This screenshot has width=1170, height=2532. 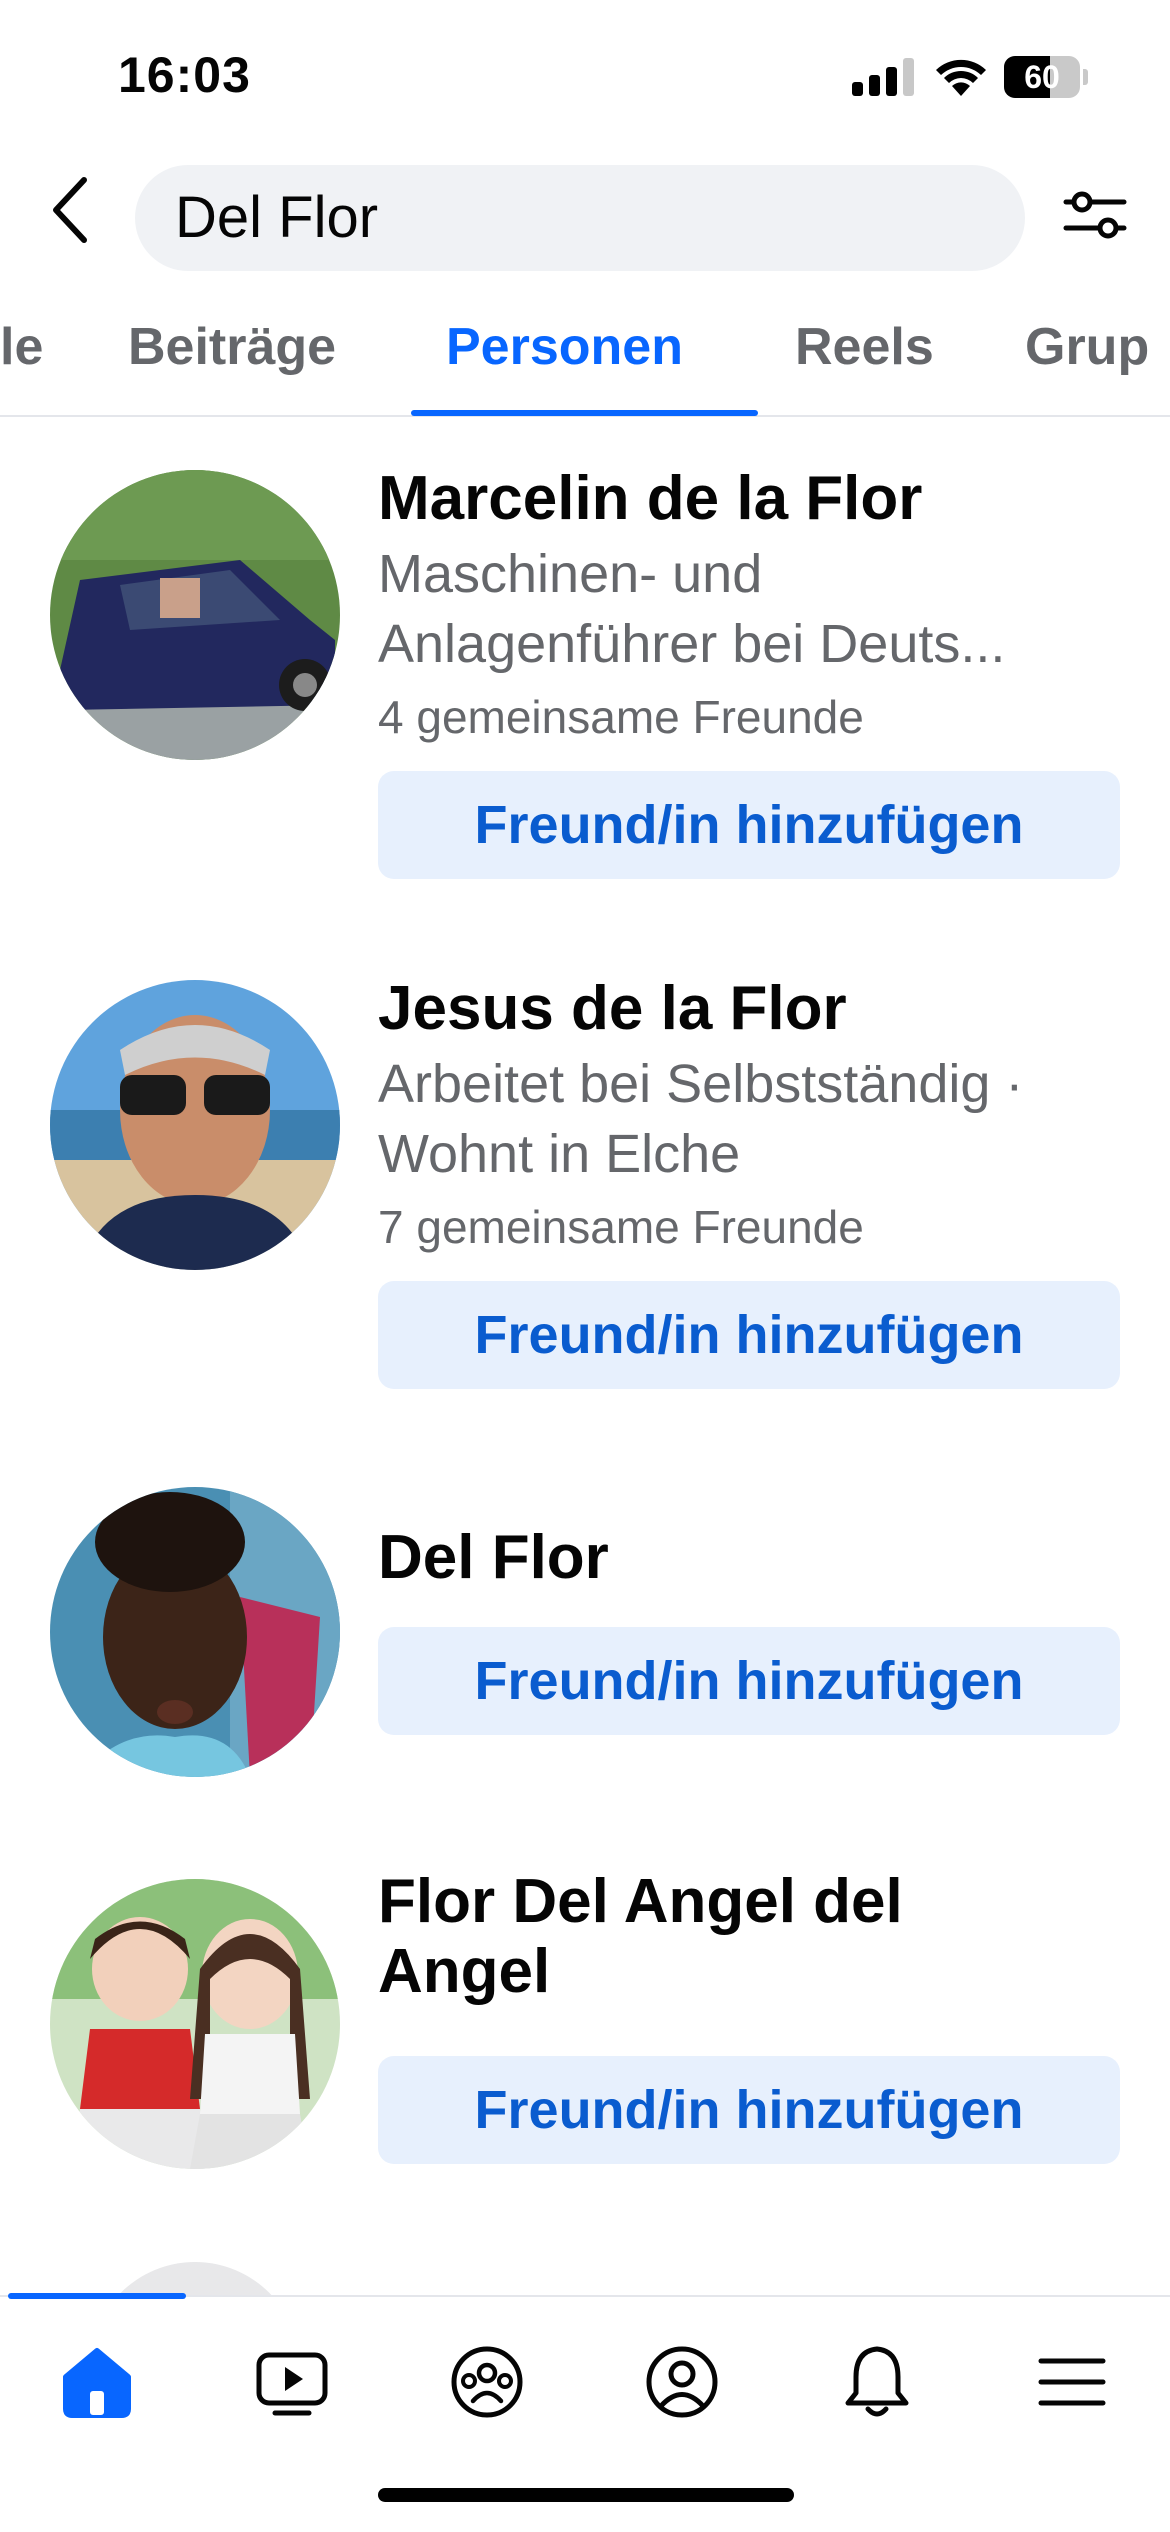 I want to click on home-indicator, so click(x=586, y=2495).